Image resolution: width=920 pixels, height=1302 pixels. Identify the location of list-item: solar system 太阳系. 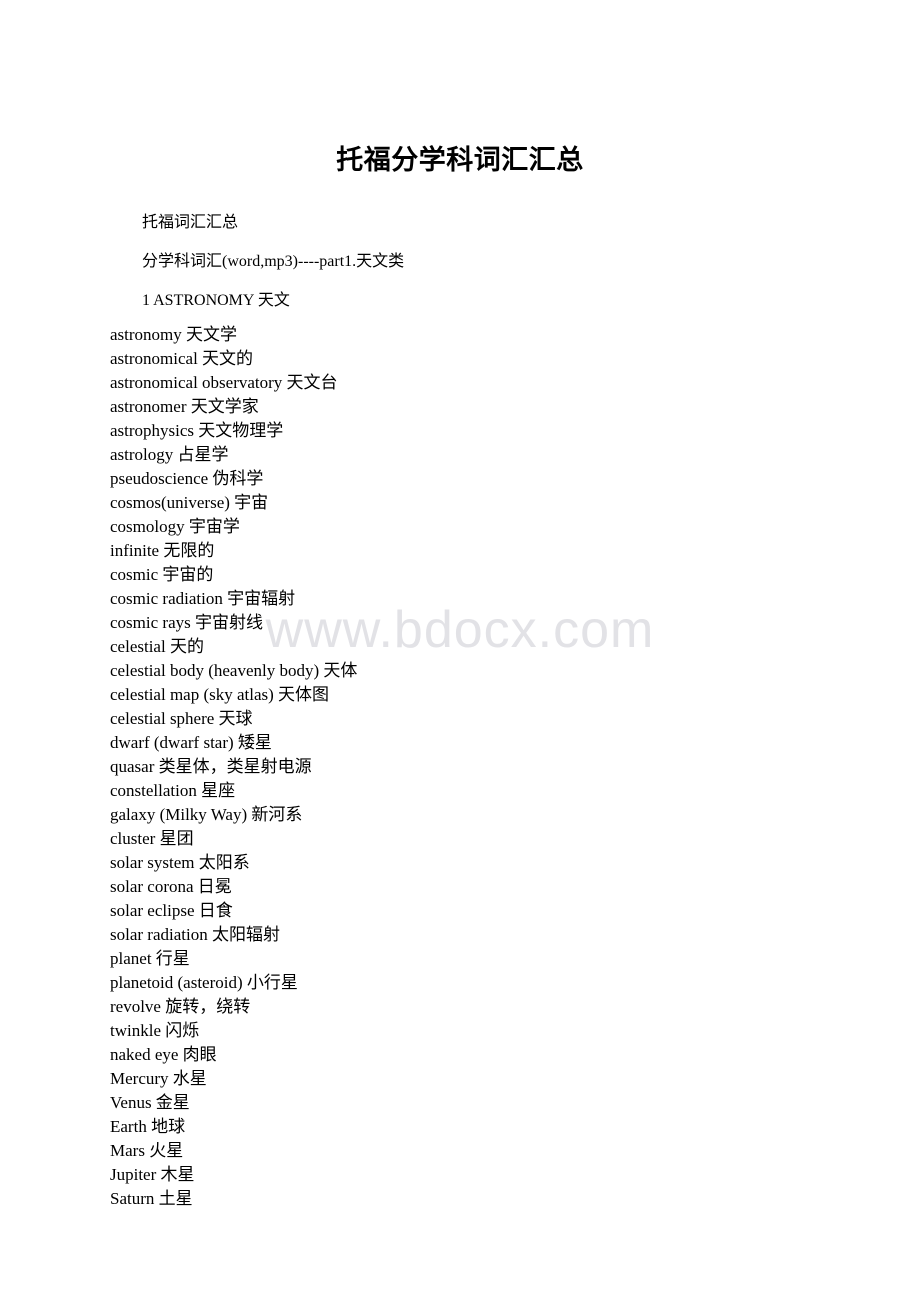
(180, 862).